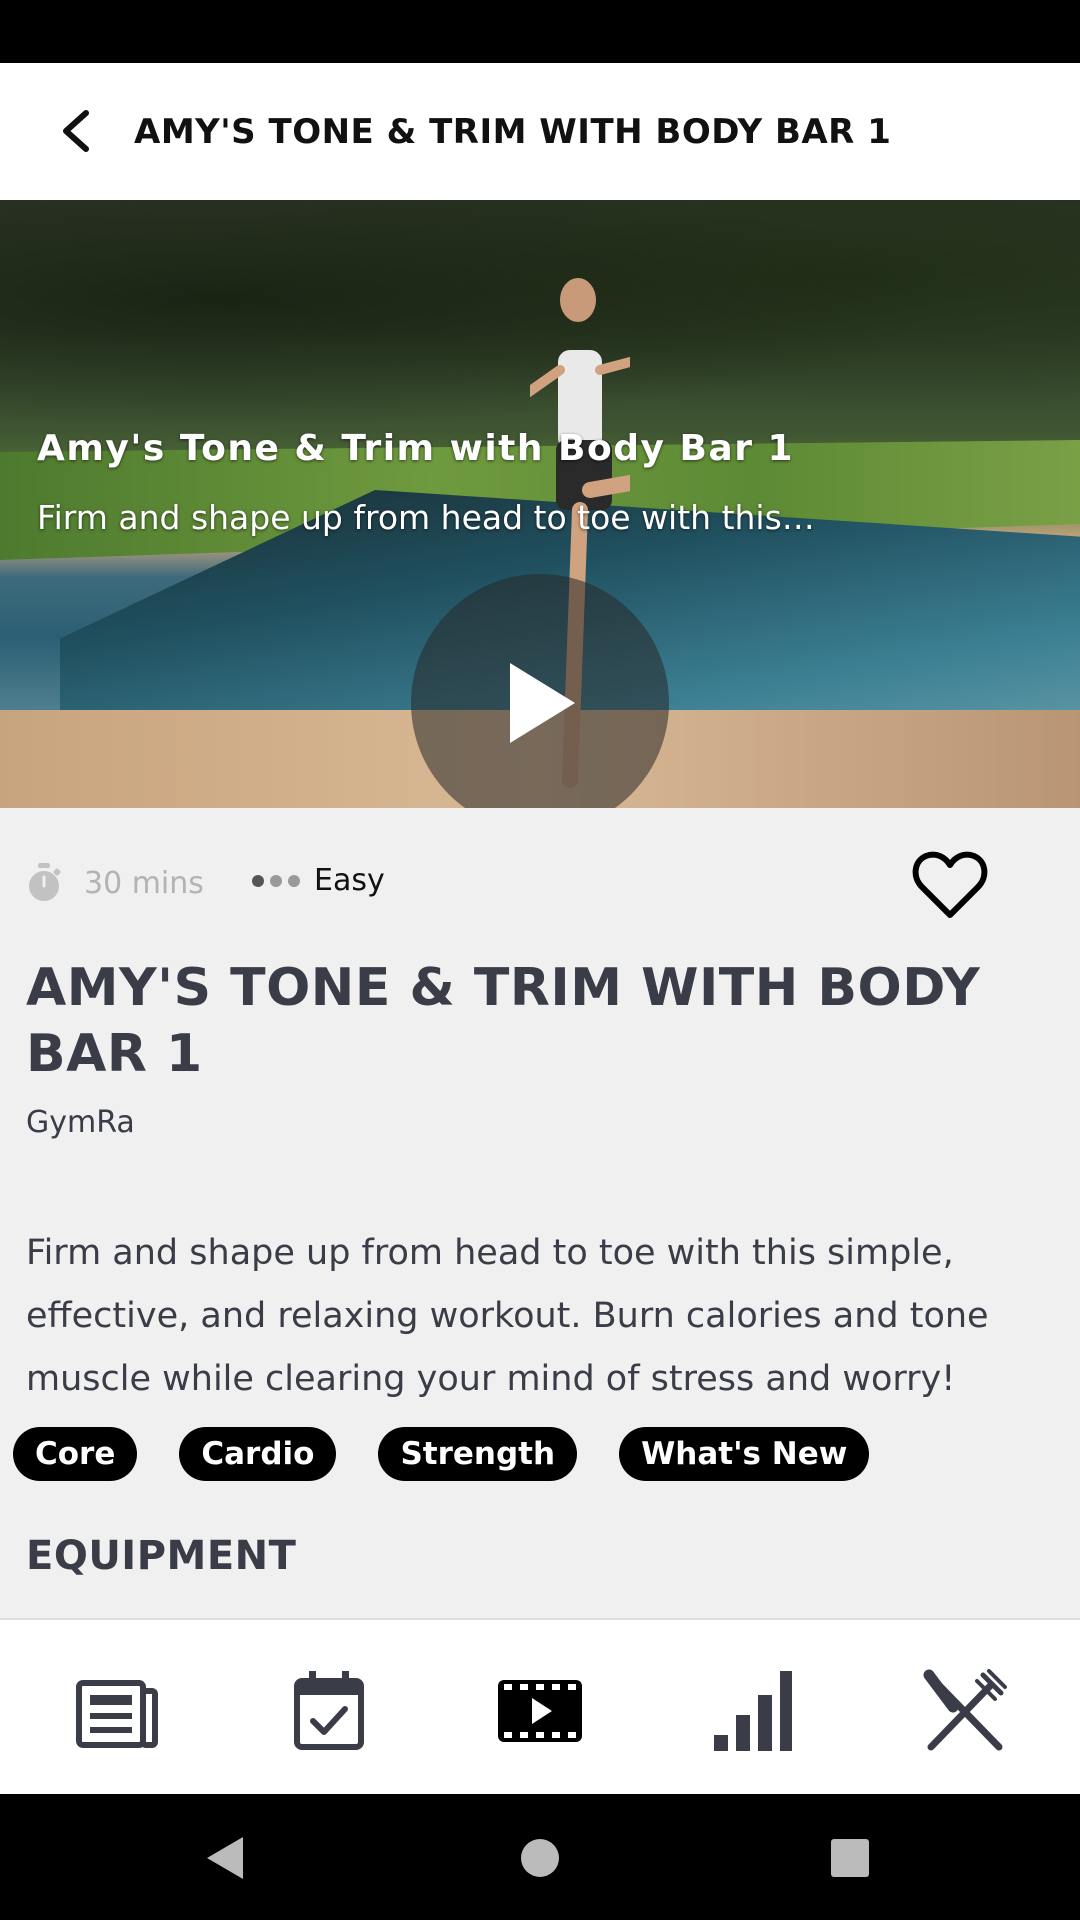 The height and width of the screenshot is (1920, 1080). I want to click on nav-item-news, so click(117, 1711).